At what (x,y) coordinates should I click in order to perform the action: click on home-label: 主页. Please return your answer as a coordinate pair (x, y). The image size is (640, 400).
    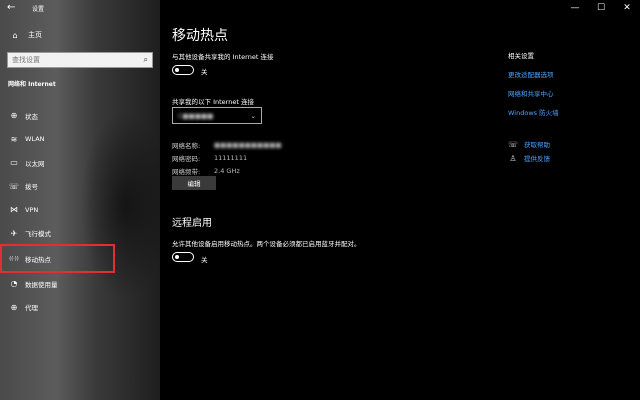
    Looking at the image, I should click on (35, 35).